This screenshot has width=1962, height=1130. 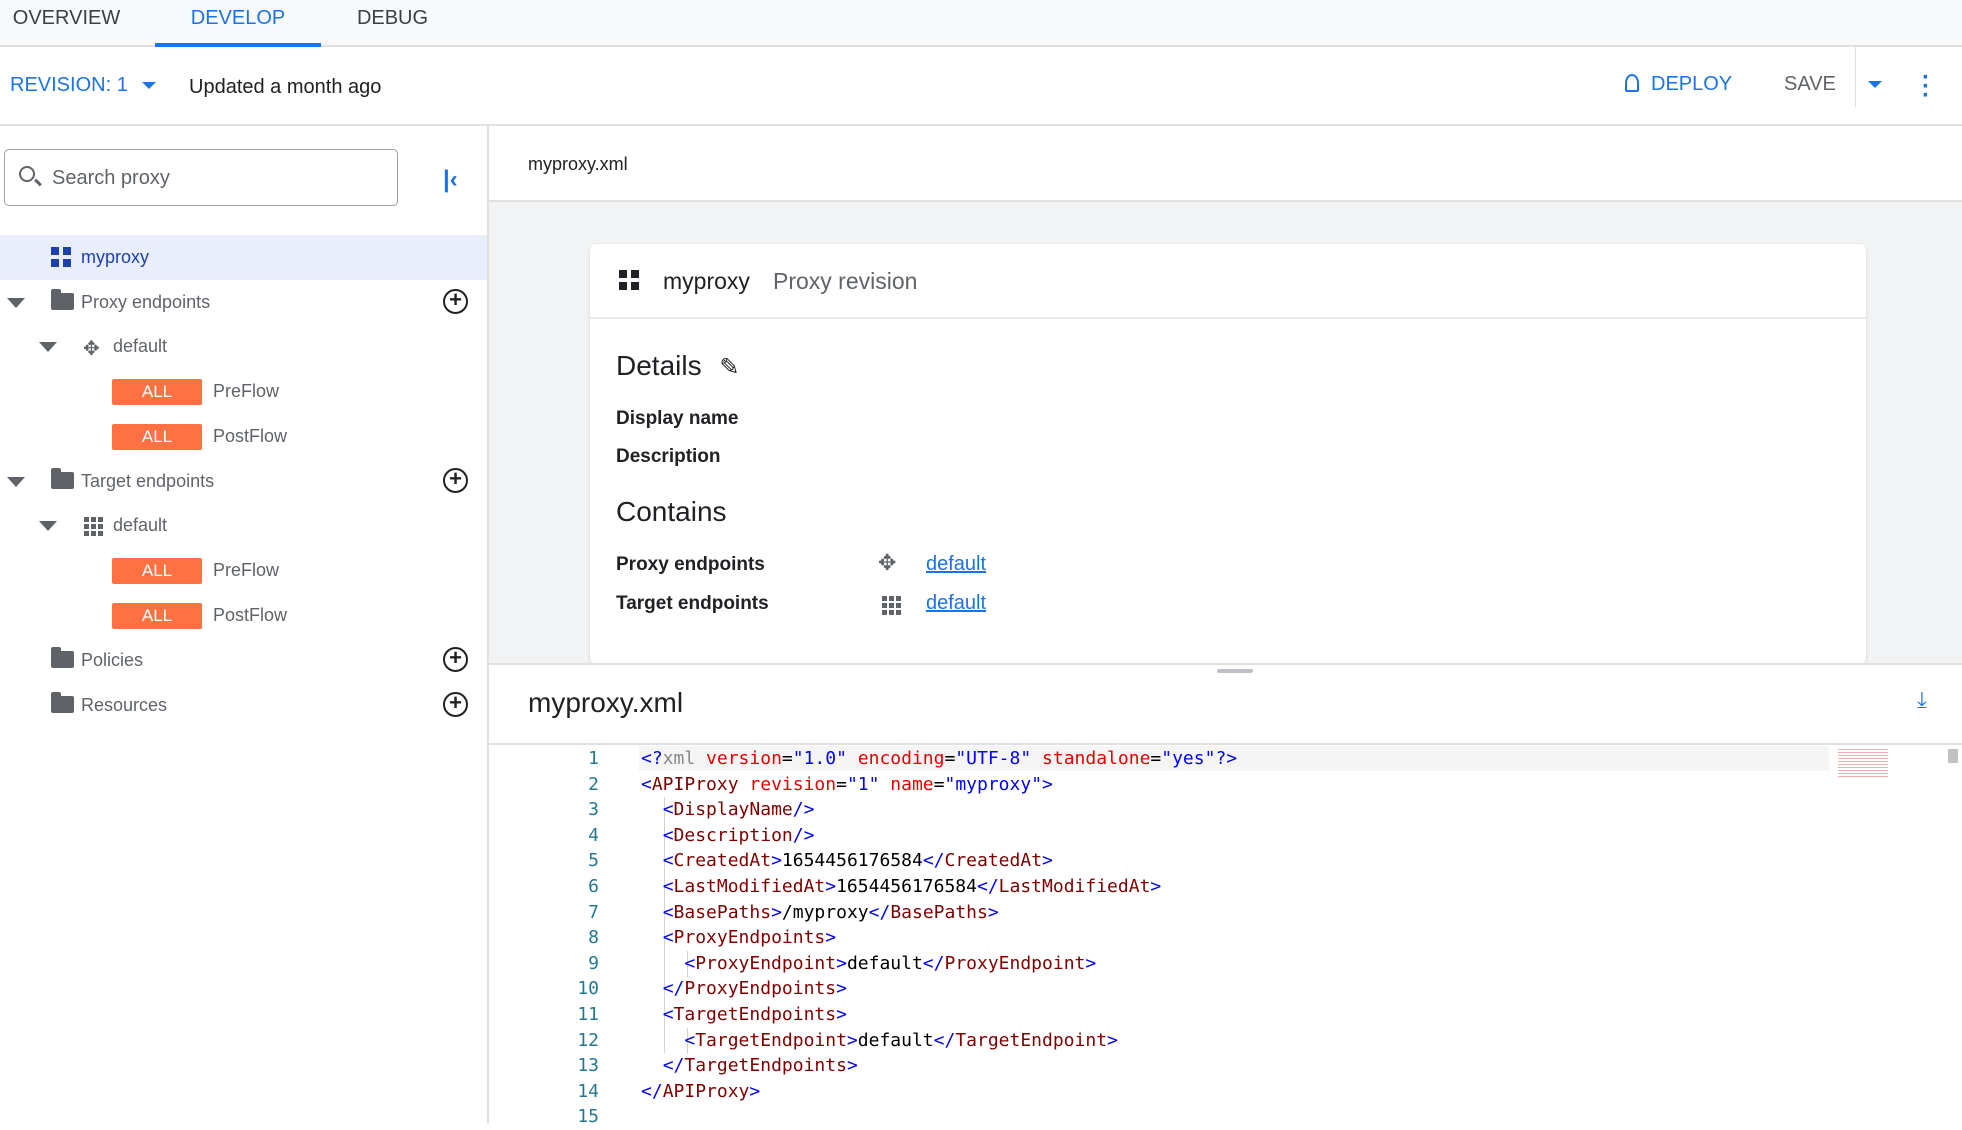 I want to click on proxy-endpoint-link: default, so click(x=956, y=564).